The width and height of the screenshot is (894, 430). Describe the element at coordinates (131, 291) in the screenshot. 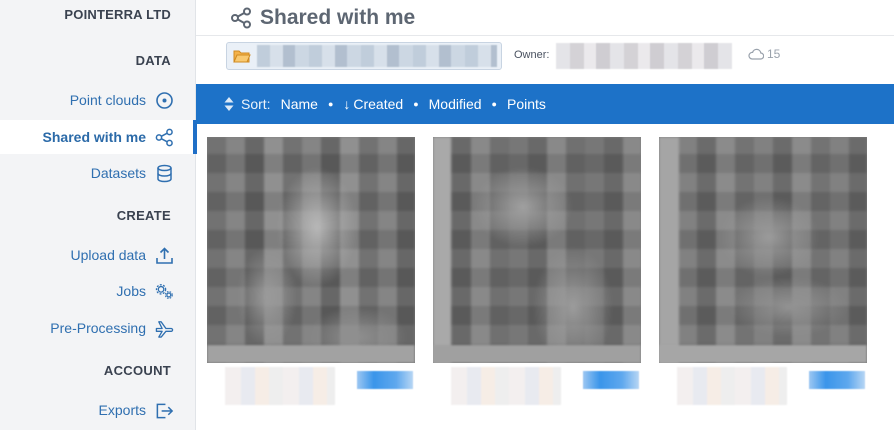

I see `sidebar-item-label: Jobs` at that location.